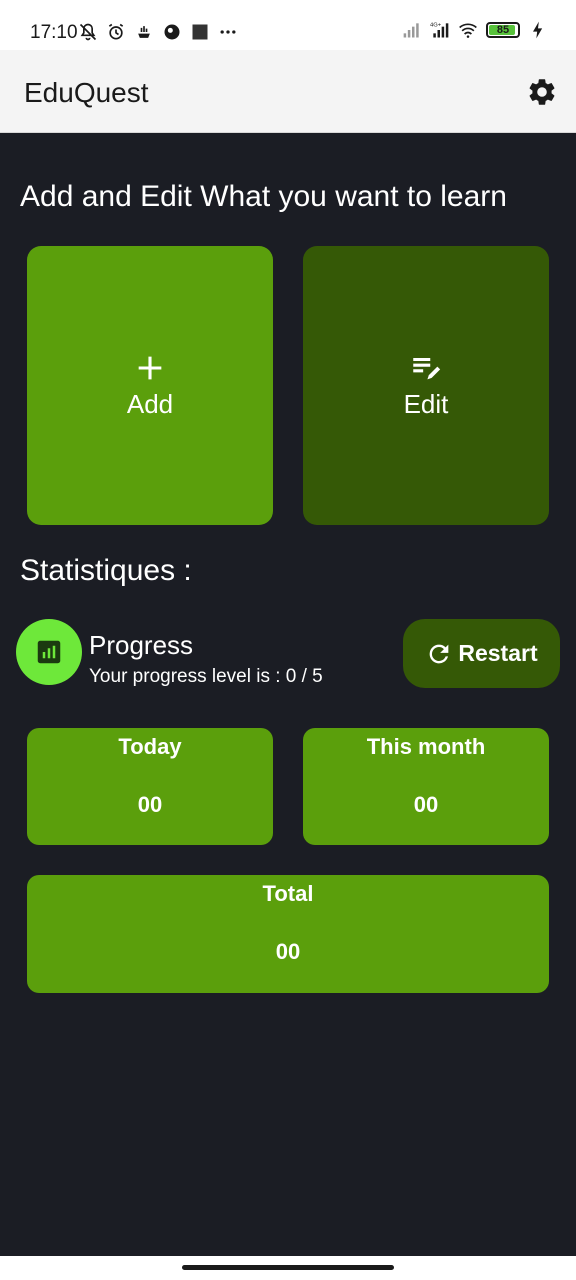 The height and width of the screenshot is (1280, 576). What do you see at coordinates (426, 804) in the screenshot?
I see `stat-month-value: 00` at bounding box center [426, 804].